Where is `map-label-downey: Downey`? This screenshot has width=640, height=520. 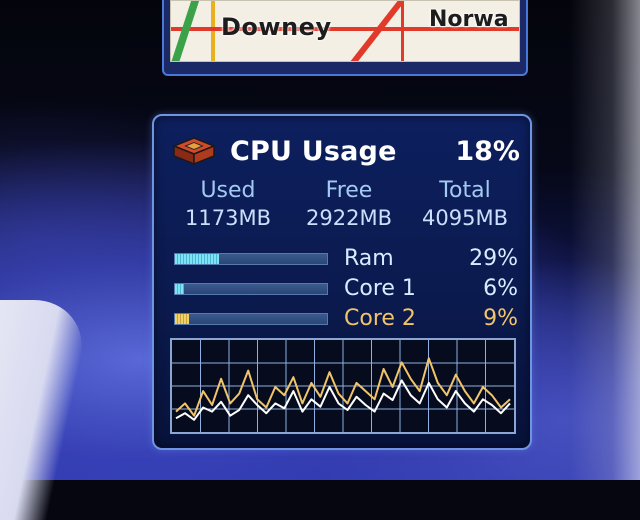 map-label-downey: Downey is located at coordinates (276, 27).